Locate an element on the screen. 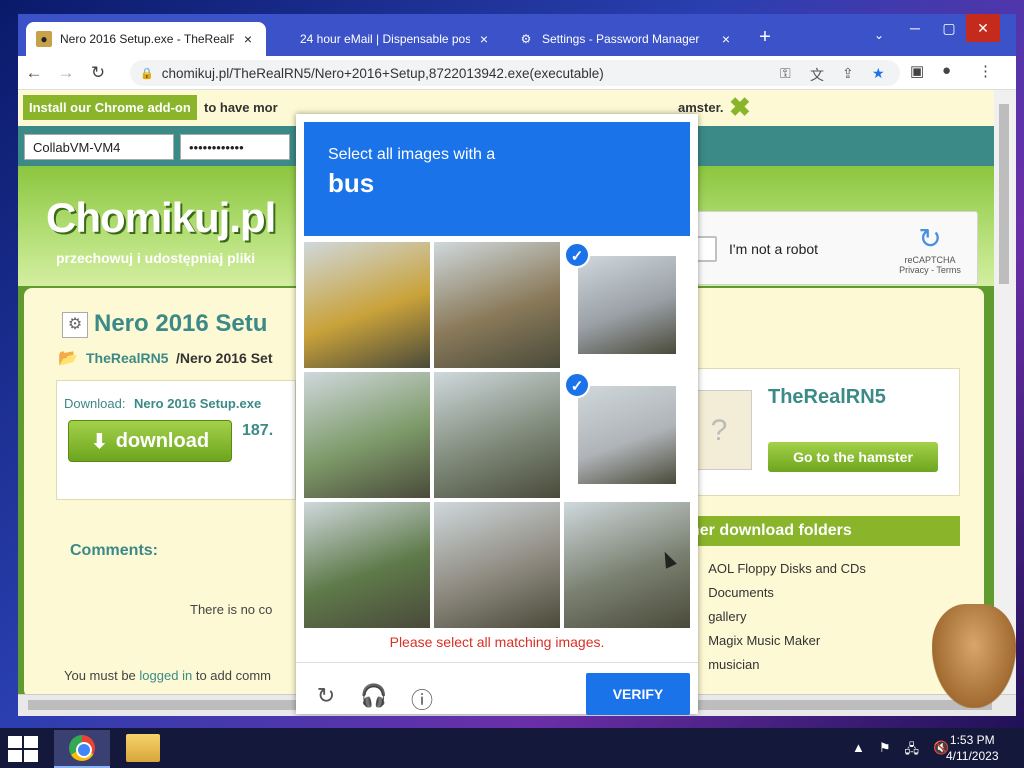 The height and width of the screenshot is (768, 1024). login-required-post: to add comm is located at coordinates (233, 675).